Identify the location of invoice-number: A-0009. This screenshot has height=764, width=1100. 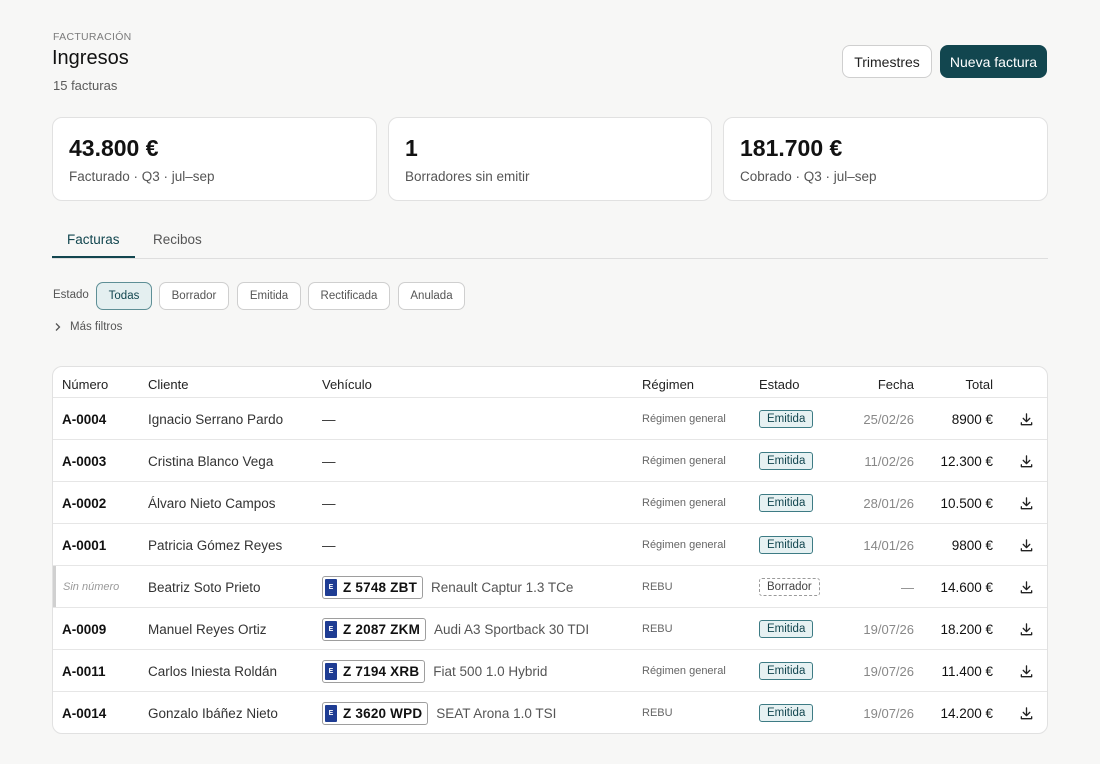
(84, 629).